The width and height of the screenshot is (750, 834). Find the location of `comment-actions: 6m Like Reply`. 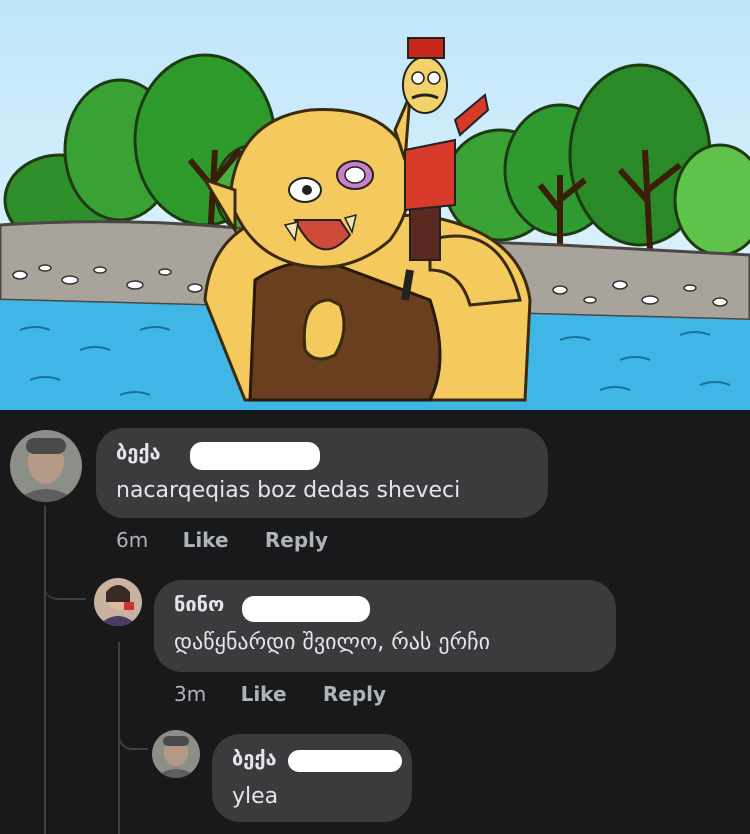

comment-actions: 6m Like Reply is located at coordinates (222, 540).